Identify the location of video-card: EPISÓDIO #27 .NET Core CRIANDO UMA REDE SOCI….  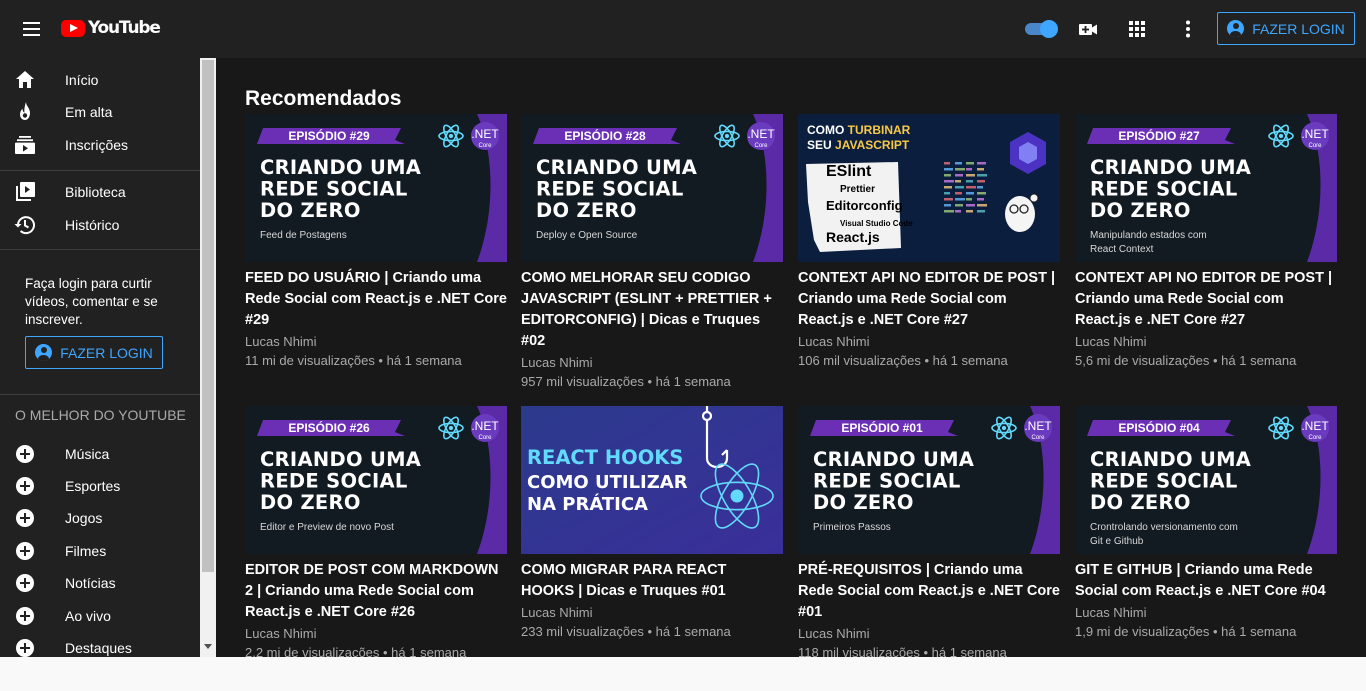
(1206, 244).